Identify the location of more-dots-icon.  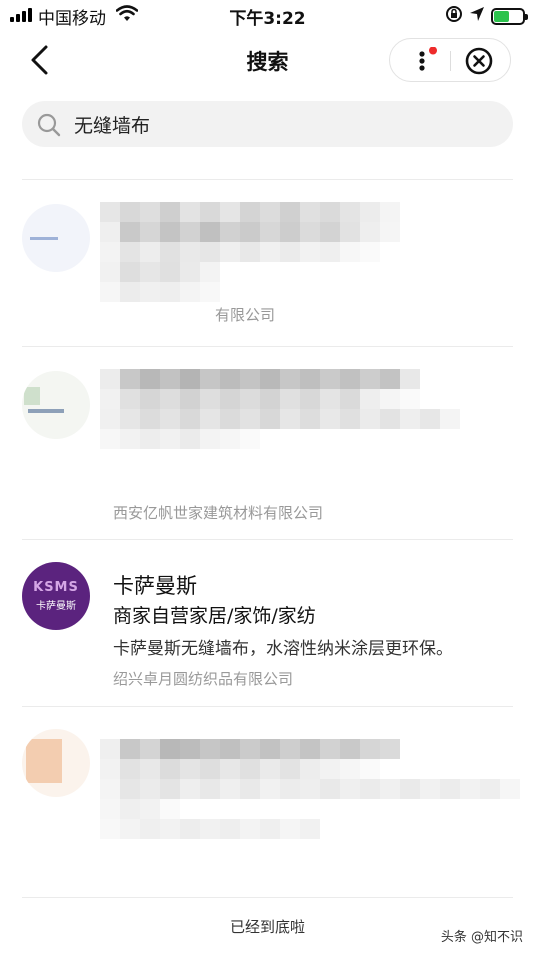
(428, 58).